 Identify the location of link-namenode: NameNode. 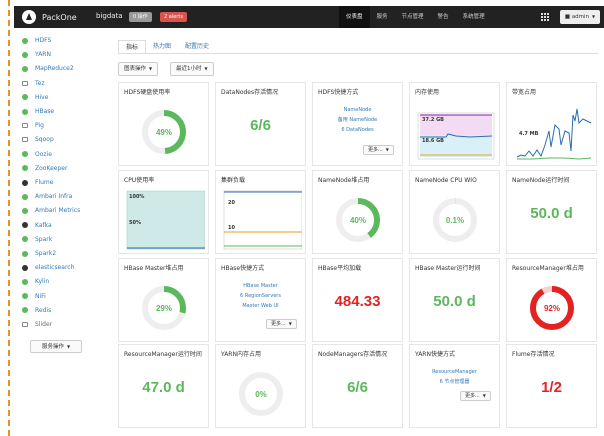
(357, 110).